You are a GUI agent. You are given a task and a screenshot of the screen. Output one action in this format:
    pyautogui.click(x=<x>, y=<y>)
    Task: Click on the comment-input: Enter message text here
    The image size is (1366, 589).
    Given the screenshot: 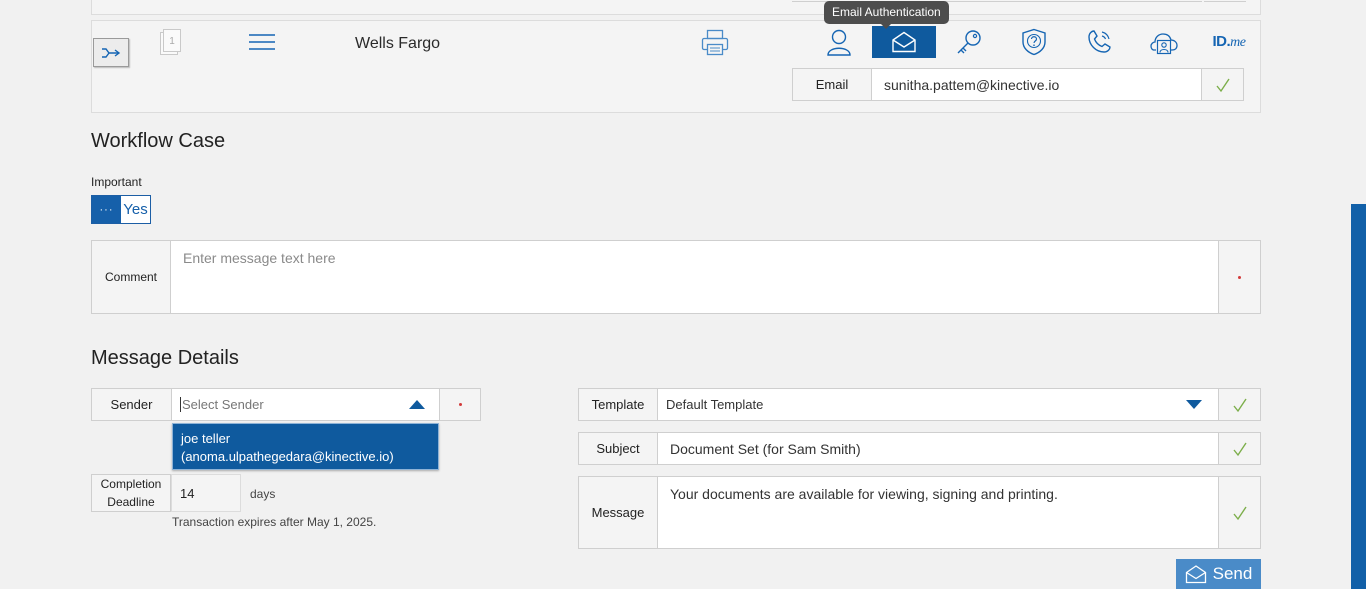 What is the action you would take?
    pyautogui.click(x=695, y=277)
    